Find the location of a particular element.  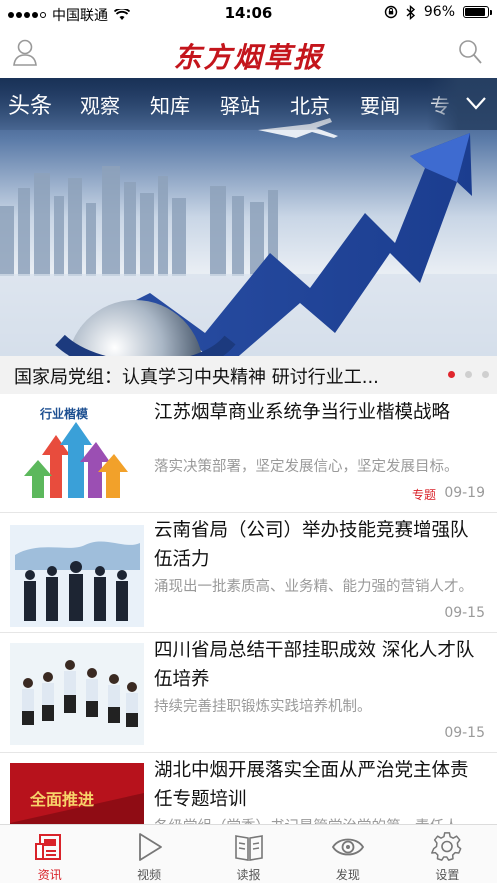

play-icon is located at coordinates (151, 847).